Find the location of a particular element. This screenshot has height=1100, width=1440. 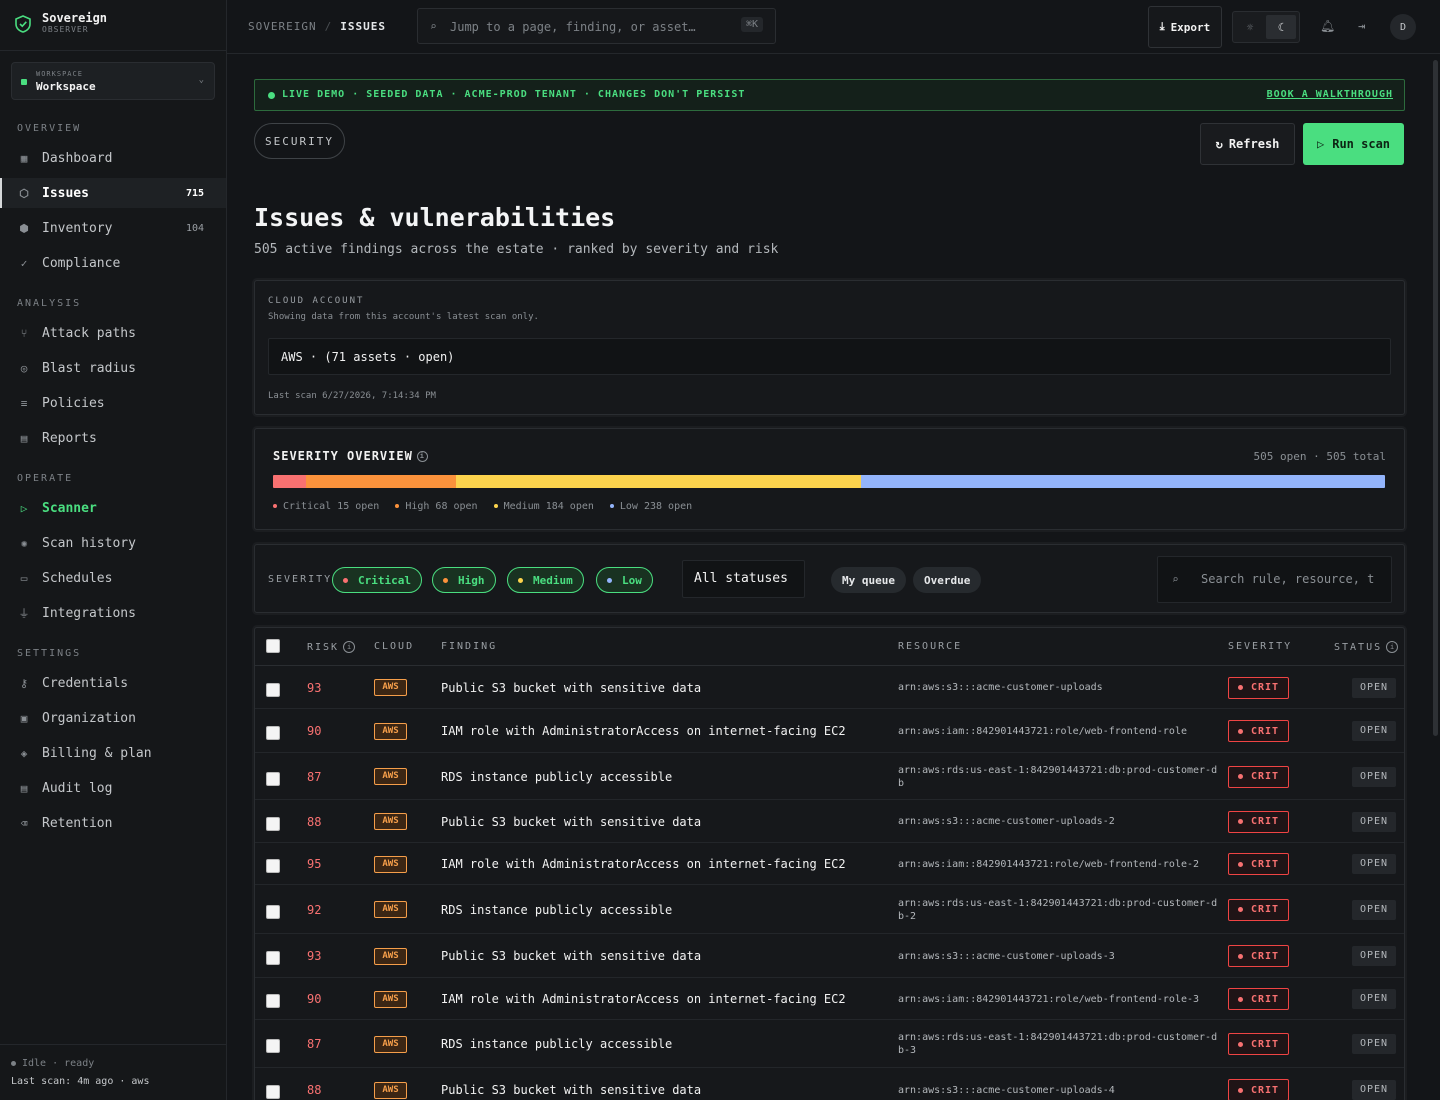

run-scan-button: ▷ Run scan is located at coordinates (1353, 144).